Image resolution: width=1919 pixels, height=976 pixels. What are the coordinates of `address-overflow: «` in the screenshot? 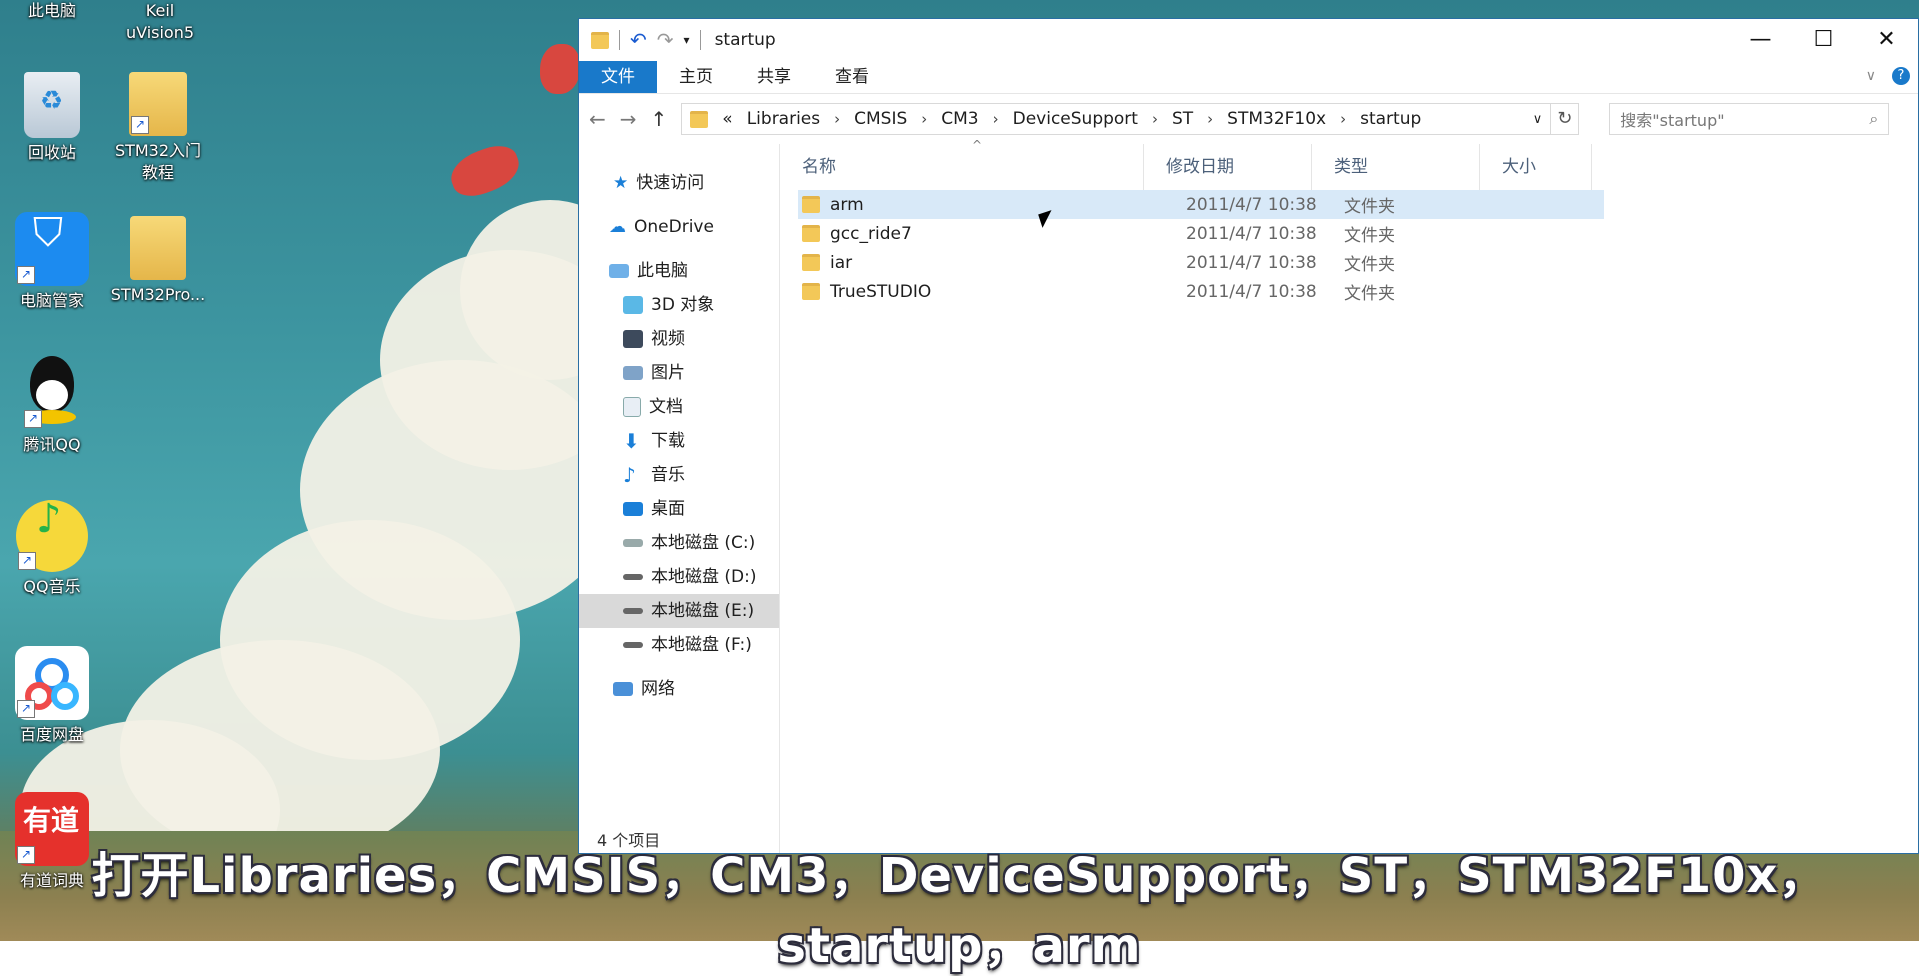 It's located at (727, 119).